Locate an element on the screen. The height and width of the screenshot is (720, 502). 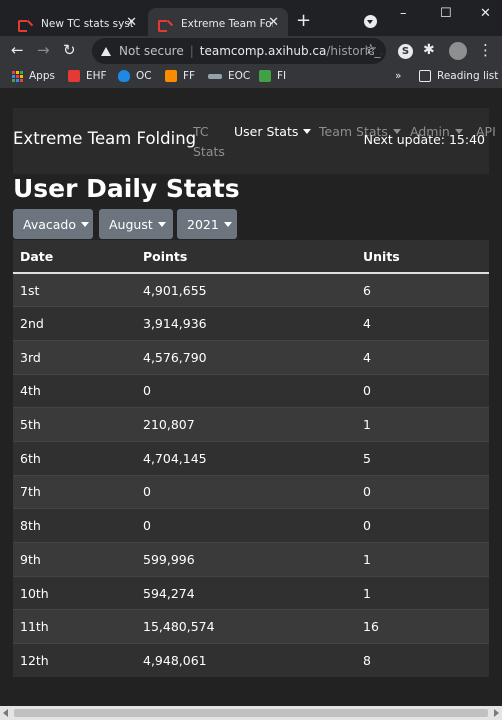
bookmark-fi: FI is located at coordinates (272, 76).